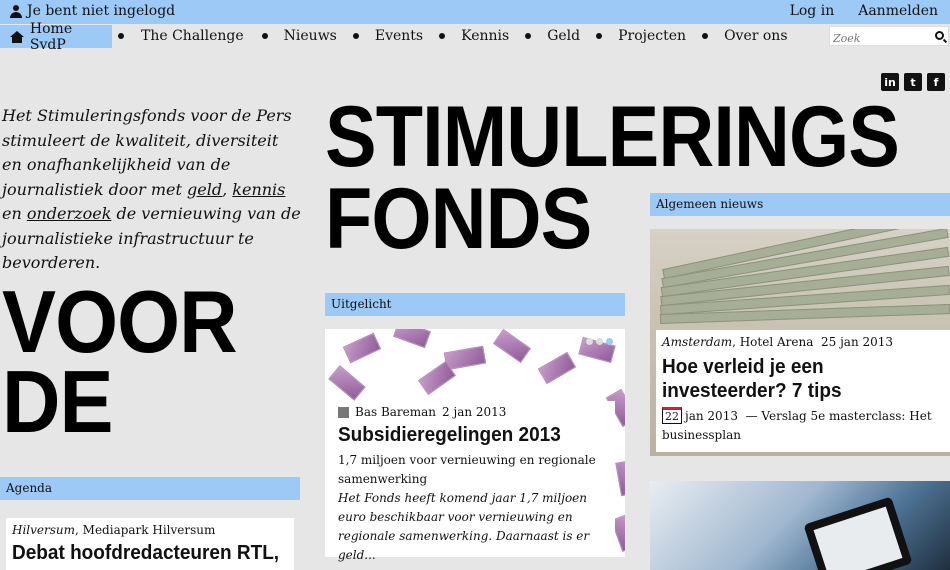 The height and width of the screenshot is (570, 950). What do you see at coordinates (898, 11) in the screenshot?
I see `register-link: Aanmelden` at bounding box center [898, 11].